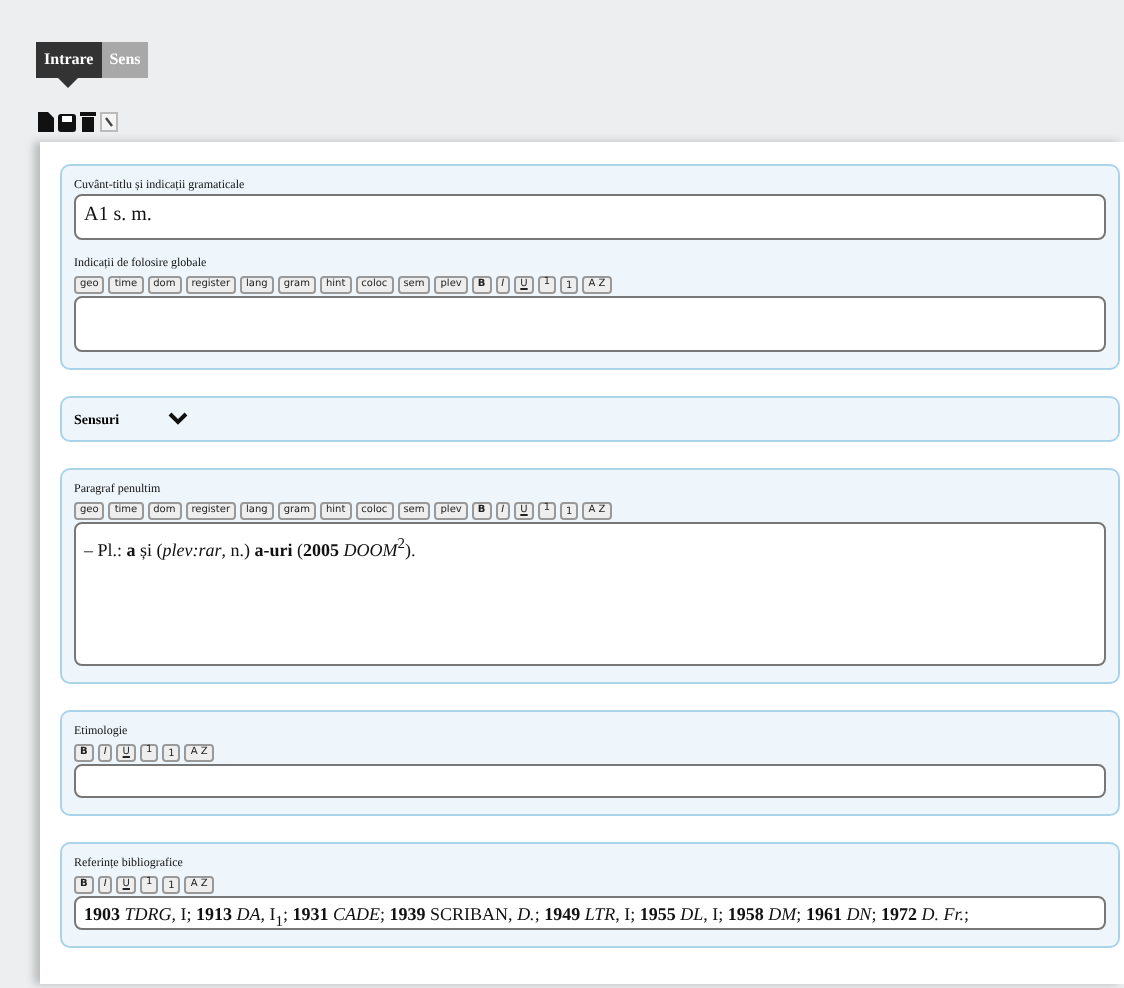 The width and height of the screenshot is (1124, 988). I want to click on input-field: 1903 TDRG, I; 1913 DA, I$_{1}$; 1931 CADE; 1939 SCRIBAN, D.; 1949 LTR, I; 1955 DL, I; 1958 DM; 1961 DN; 1972 D. Fr.;, so click(590, 913).